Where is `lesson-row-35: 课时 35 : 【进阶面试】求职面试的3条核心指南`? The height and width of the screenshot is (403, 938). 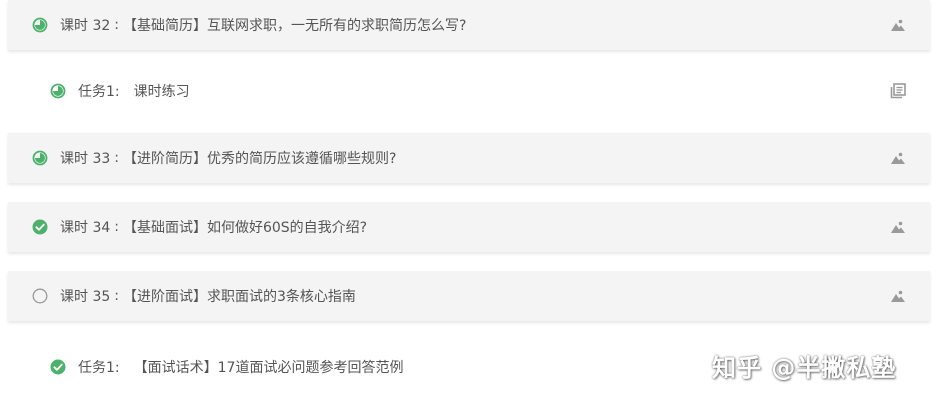 lesson-row-35: 课时 35 : 【进阶面试】求职面试的3条核心指南 is located at coordinates (469, 296).